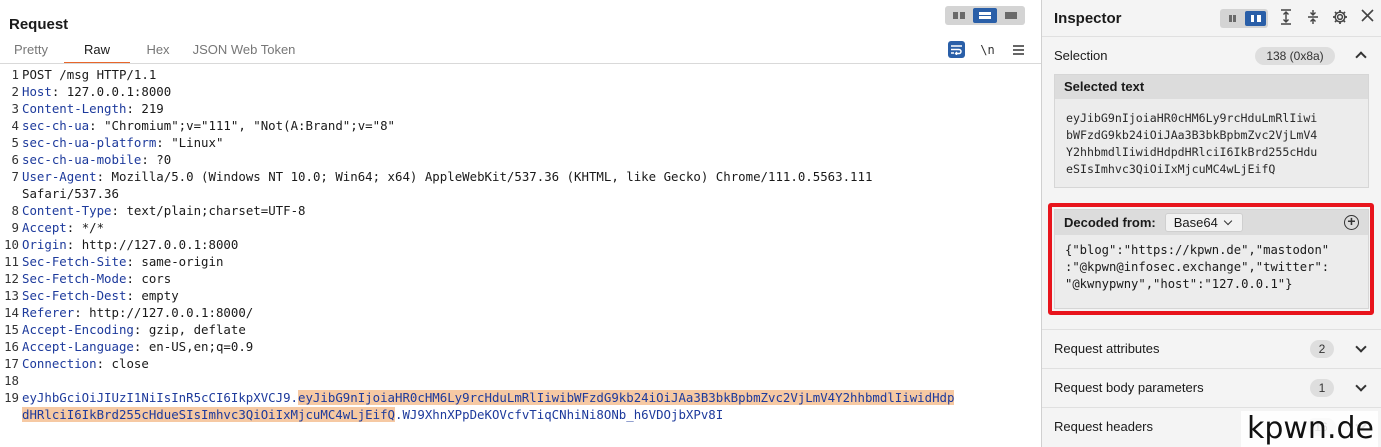  I want to click on editor-line: Safari/537.36, so click(520, 193).